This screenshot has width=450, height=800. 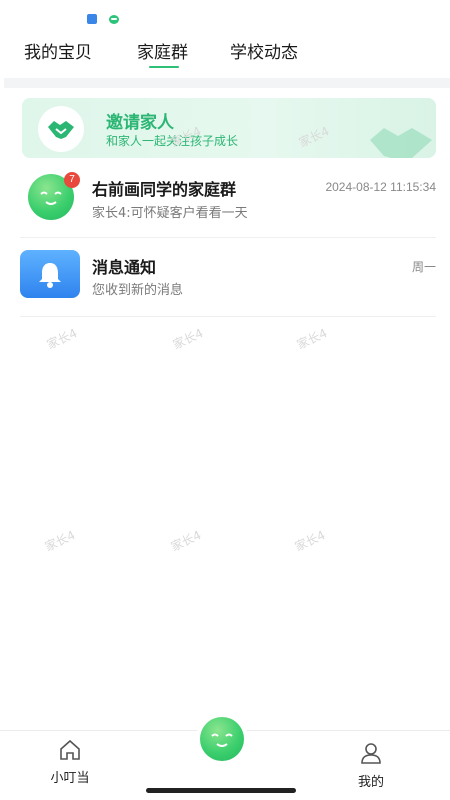 I want to click on chat-time: 周一, so click(x=423, y=267).